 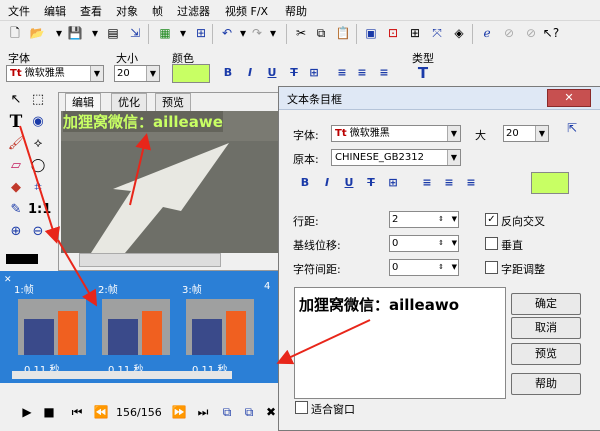 What do you see at coordinates (157, 11) in the screenshot?
I see `menu-frame: 帧` at bounding box center [157, 11].